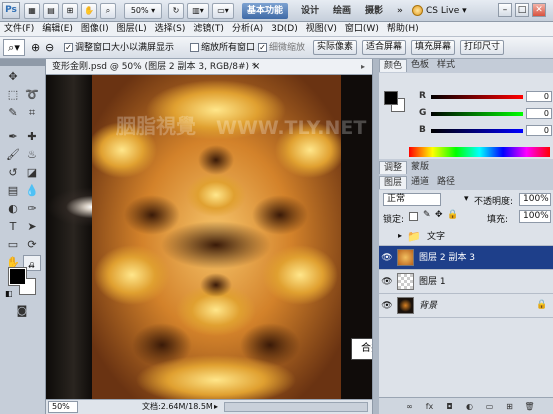 The height and width of the screenshot is (414, 553). What do you see at coordinates (32, 11) in the screenshot?
I see `bridge-icon: ▦` at bounding box center [32, 11].